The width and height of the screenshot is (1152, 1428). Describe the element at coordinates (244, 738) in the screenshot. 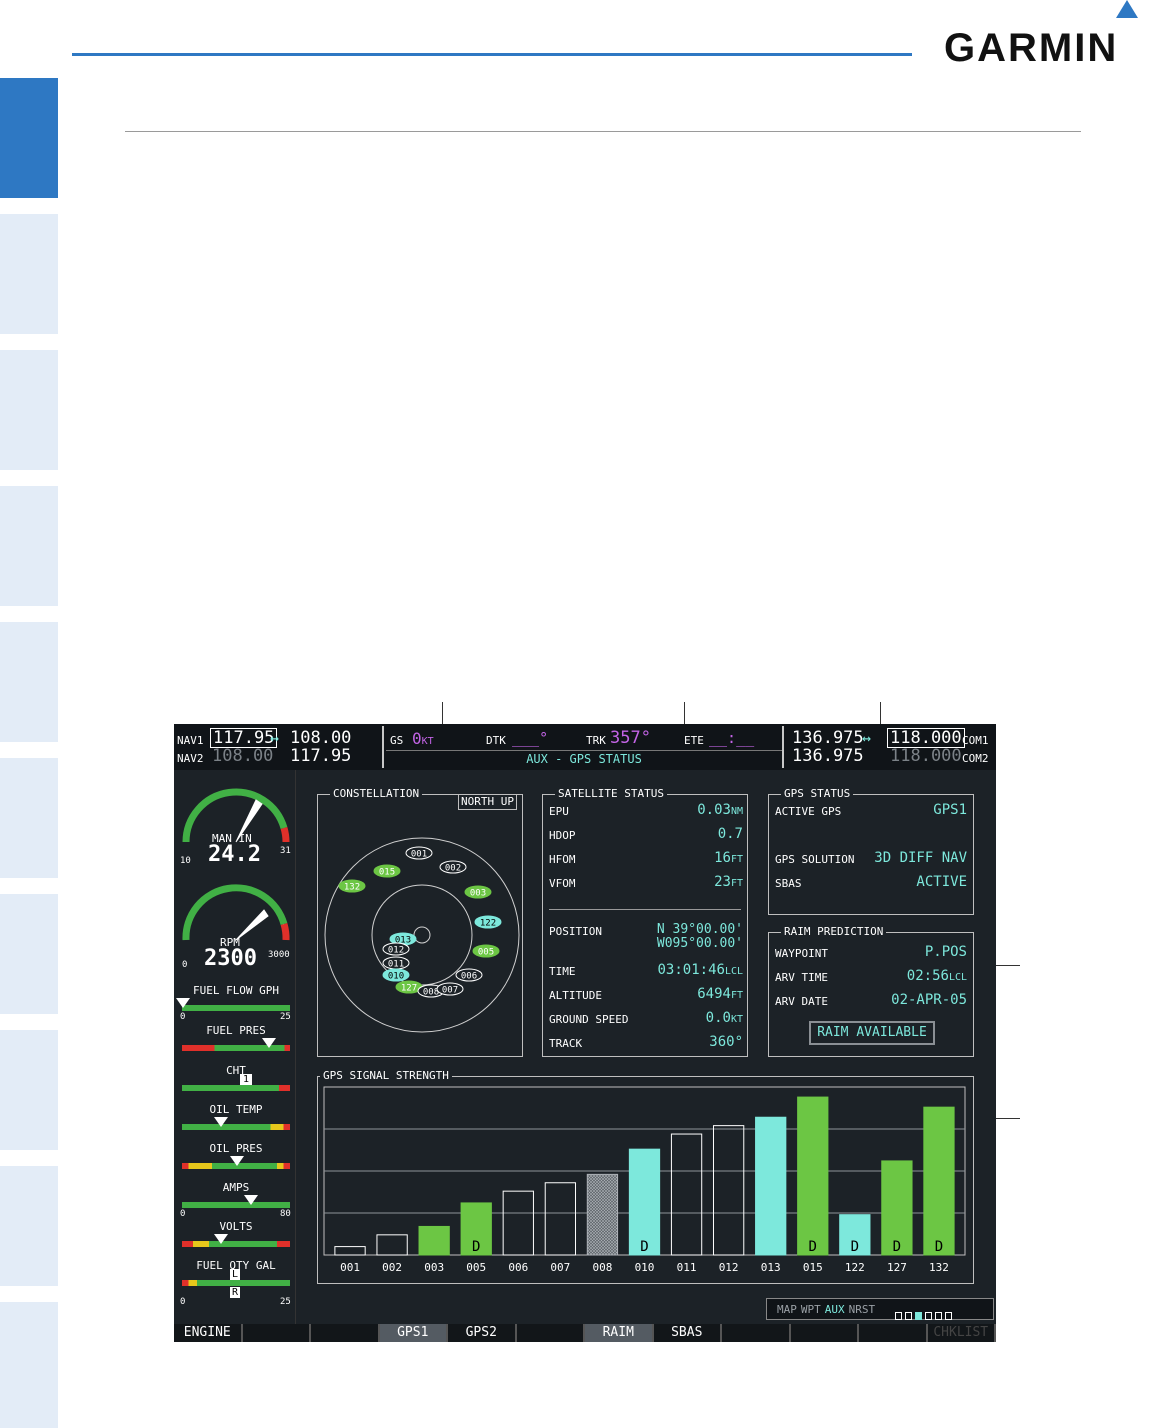

I see `nav1-active-freq: 117.95` at that location.